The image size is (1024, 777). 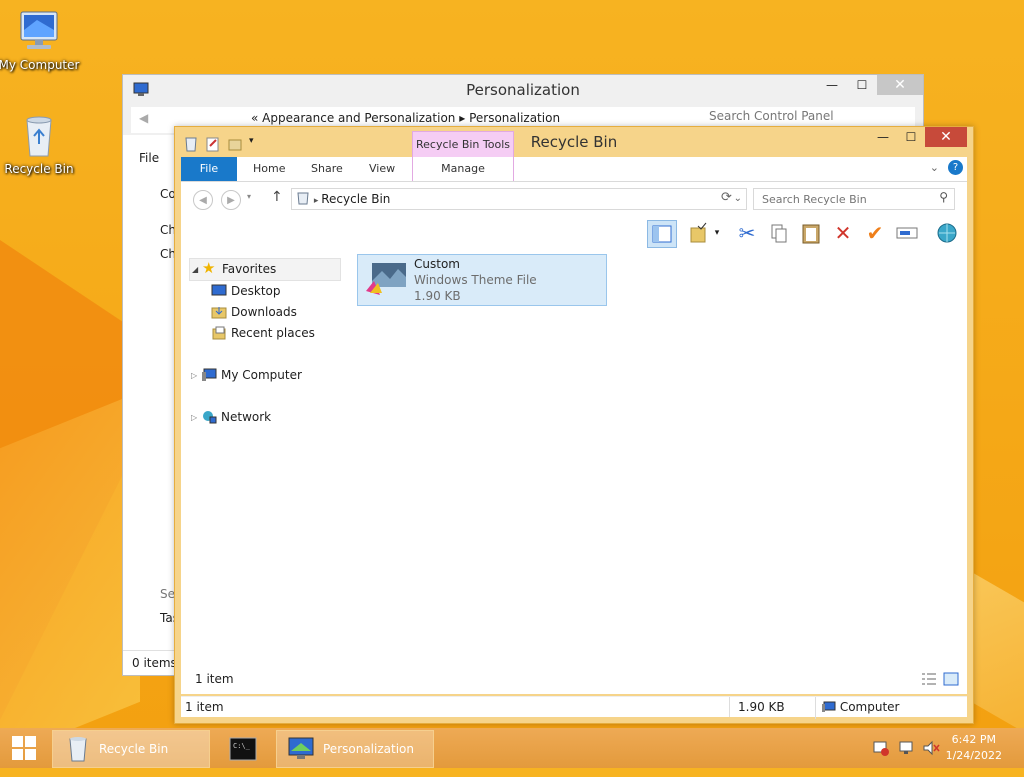 I want to click on taskbar-item-recycle-bin: Recycle Bin, so click(x=131, y=749).